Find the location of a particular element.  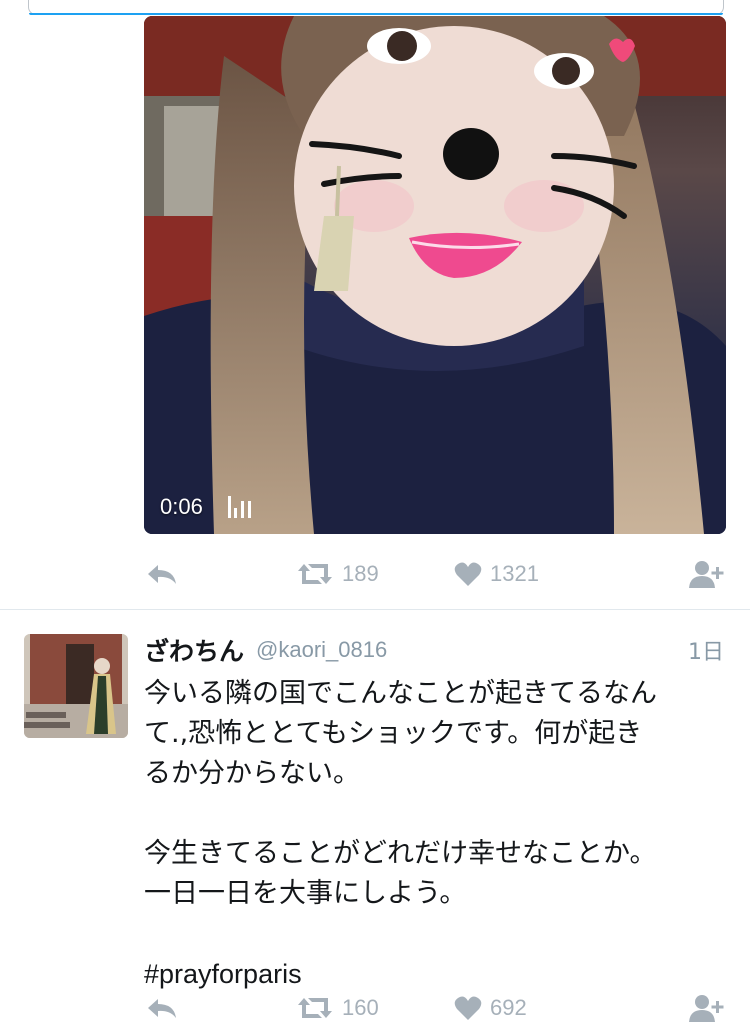

retweet-button: 160 is located at coordinates (337, 1008).